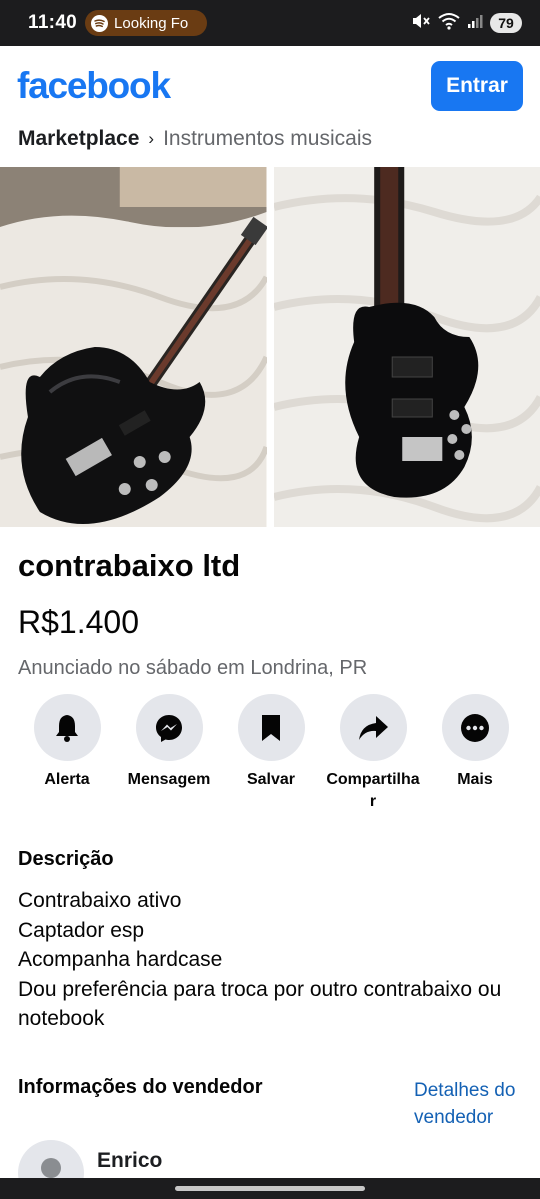 This screenshot has width=540, height=1199. What do you see at coordinates (193, 668) in the screenshot?
I see `listing-posted-info: Anunciado no sábado em Londrina, PR` at bounding box center [193, 668].